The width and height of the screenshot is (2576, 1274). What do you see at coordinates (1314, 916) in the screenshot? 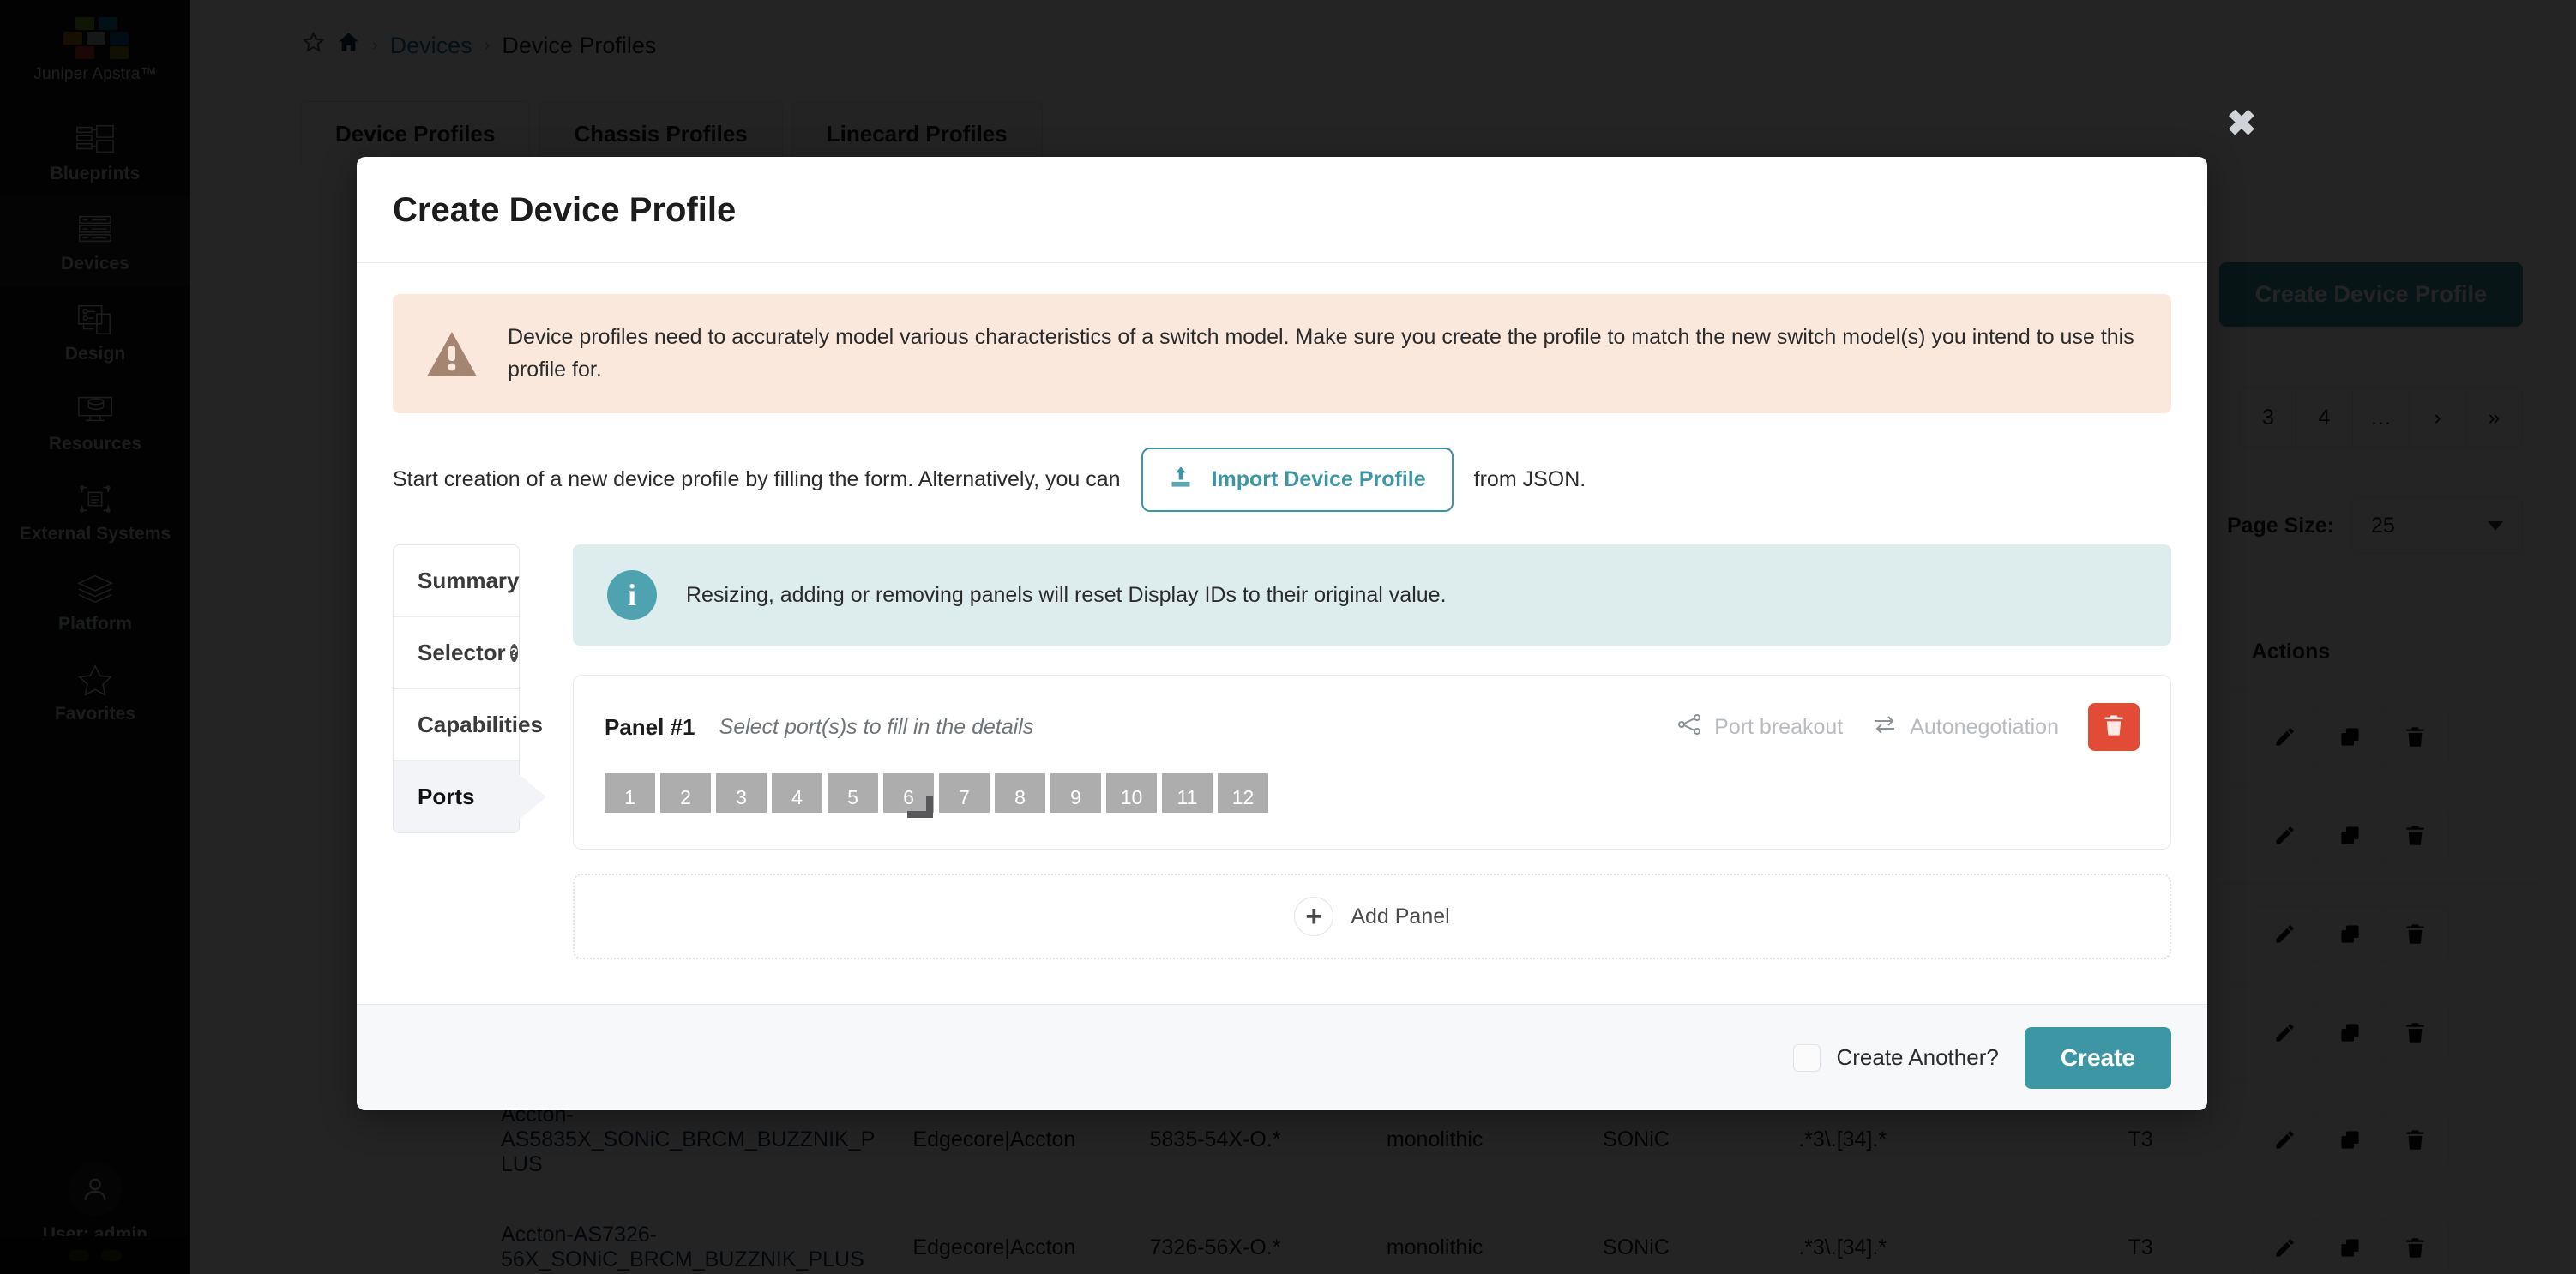
I see `plus-icon: +` at bounding box center [1314, 916].